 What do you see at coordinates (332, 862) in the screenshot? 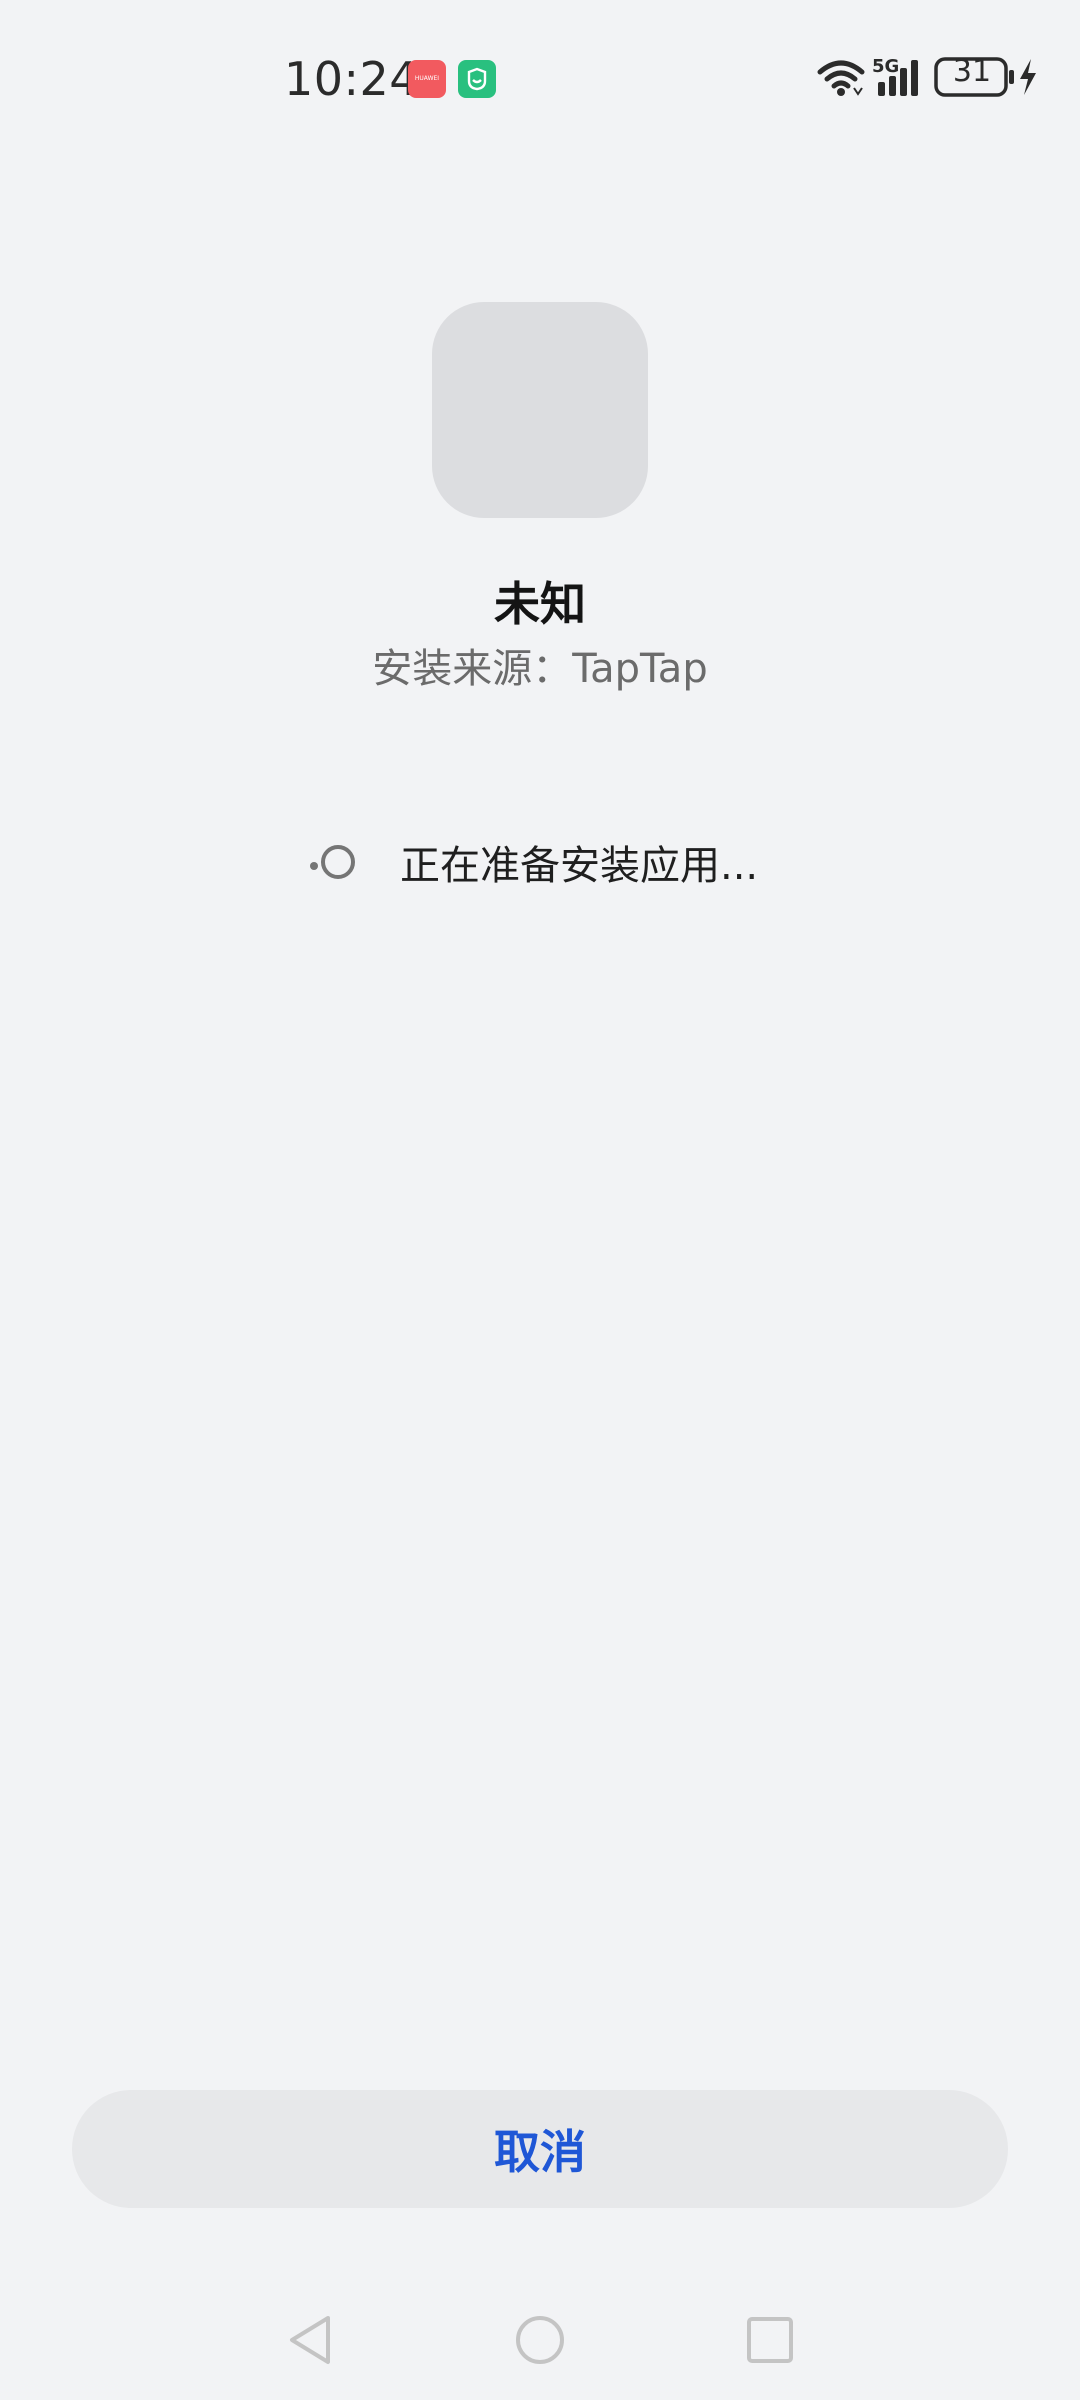
I see `loading-spinner-icon` at bounding box center [332, 862].